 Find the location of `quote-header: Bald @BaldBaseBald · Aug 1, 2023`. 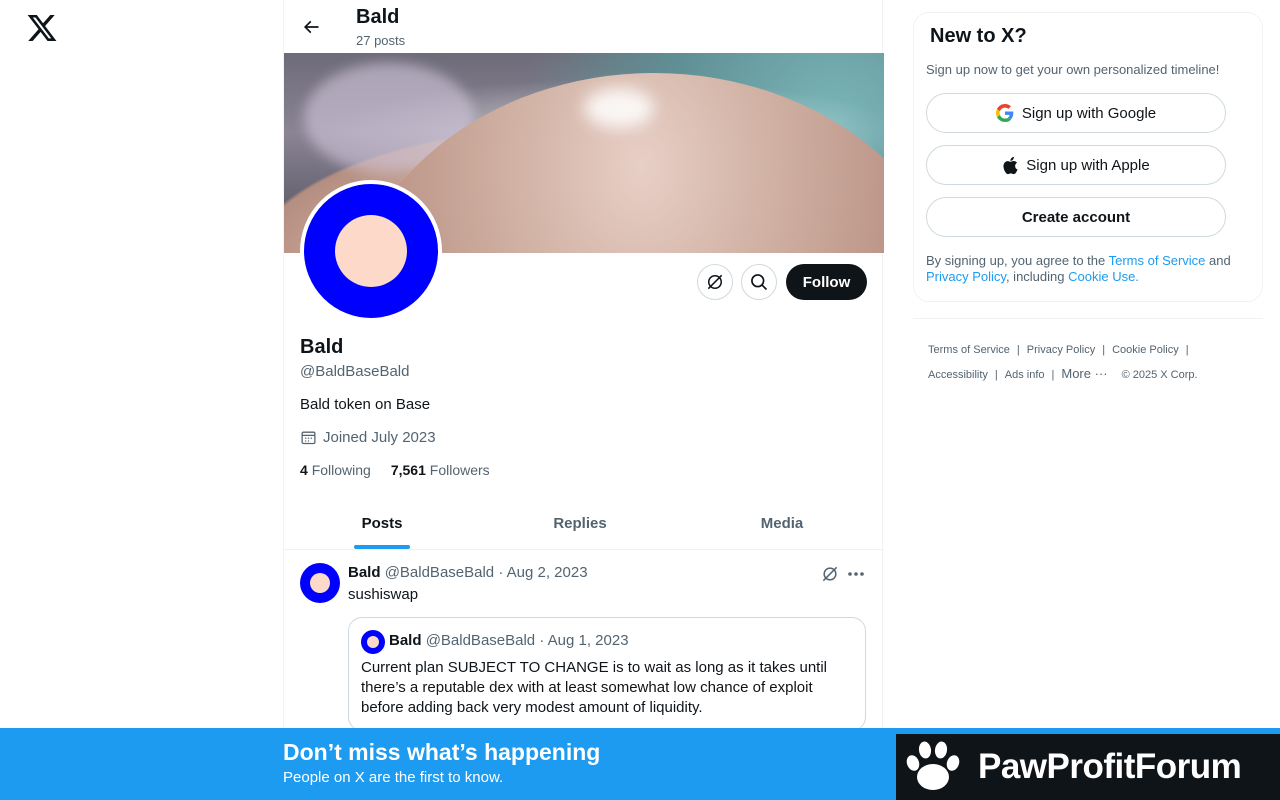

quote-header: Bald @BaldBaseBald · Aug 1, 2023 is located at coordinates (509, 640).